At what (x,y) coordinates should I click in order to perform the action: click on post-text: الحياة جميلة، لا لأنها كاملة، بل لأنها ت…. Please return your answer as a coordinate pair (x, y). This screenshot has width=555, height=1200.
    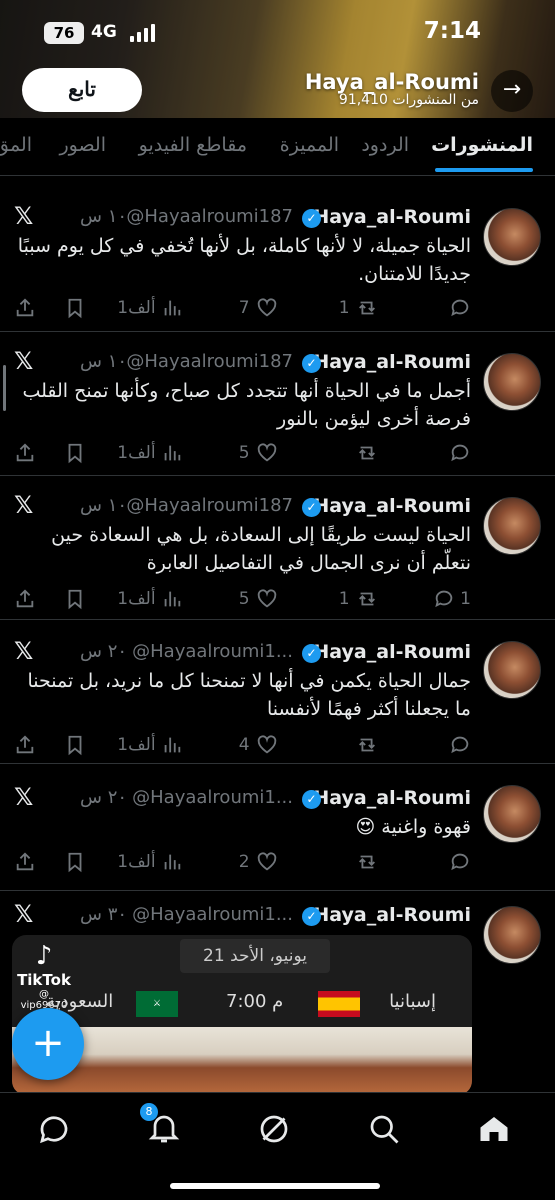
    Looking at the image, I should click on (244, 260).